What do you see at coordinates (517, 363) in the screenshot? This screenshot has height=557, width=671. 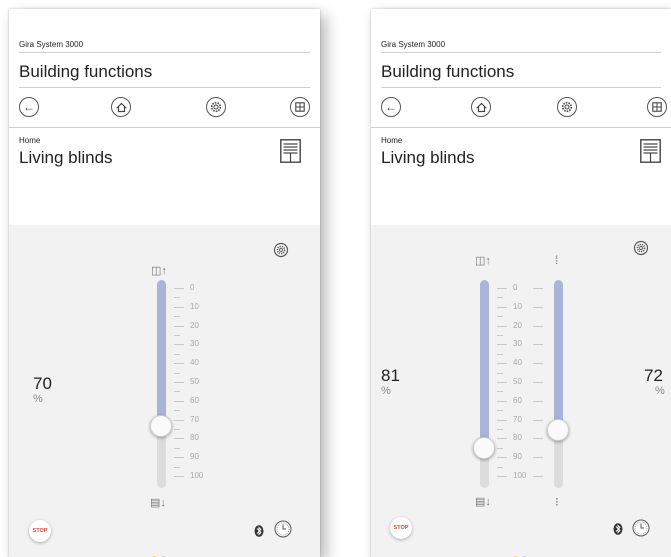 I see `scale-label: 40` at bounding box center [517, 363].